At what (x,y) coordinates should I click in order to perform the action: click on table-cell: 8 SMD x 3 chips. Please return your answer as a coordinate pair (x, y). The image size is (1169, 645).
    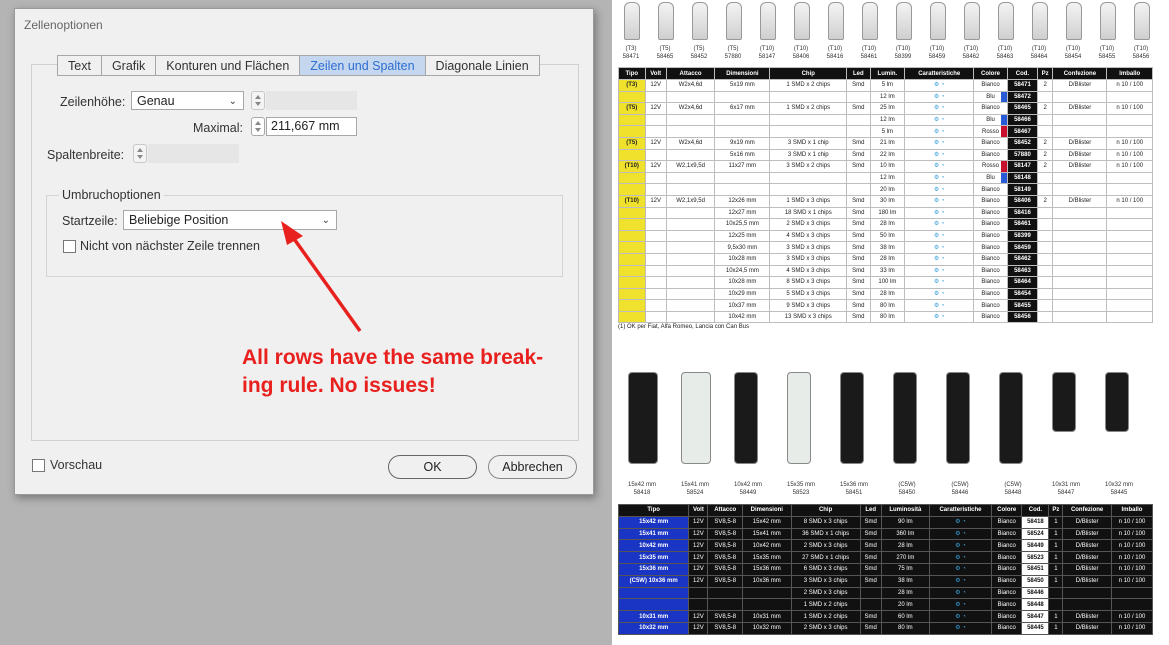
    Looking at the image, I should click on (808, 282).